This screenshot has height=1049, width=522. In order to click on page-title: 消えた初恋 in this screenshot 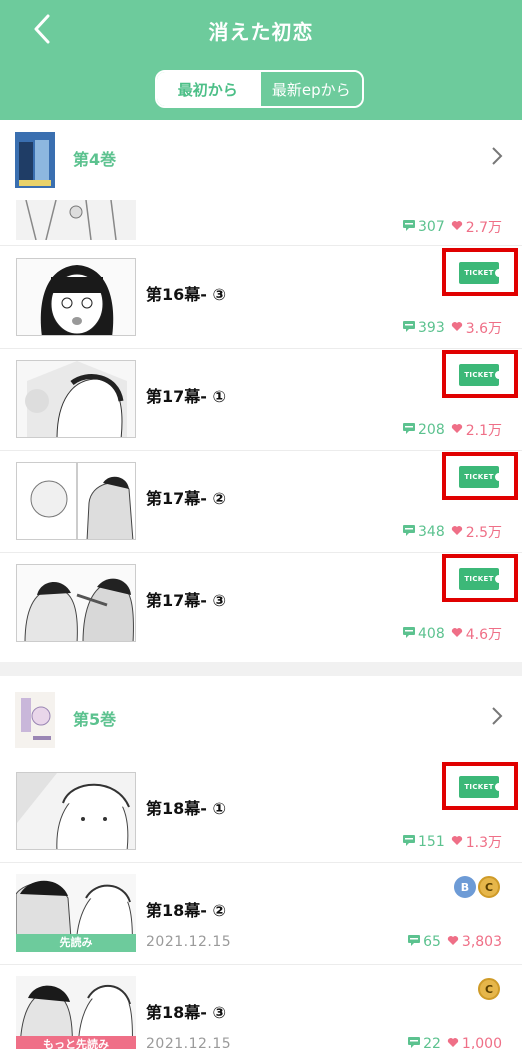, I will do `click(261, 32)`.